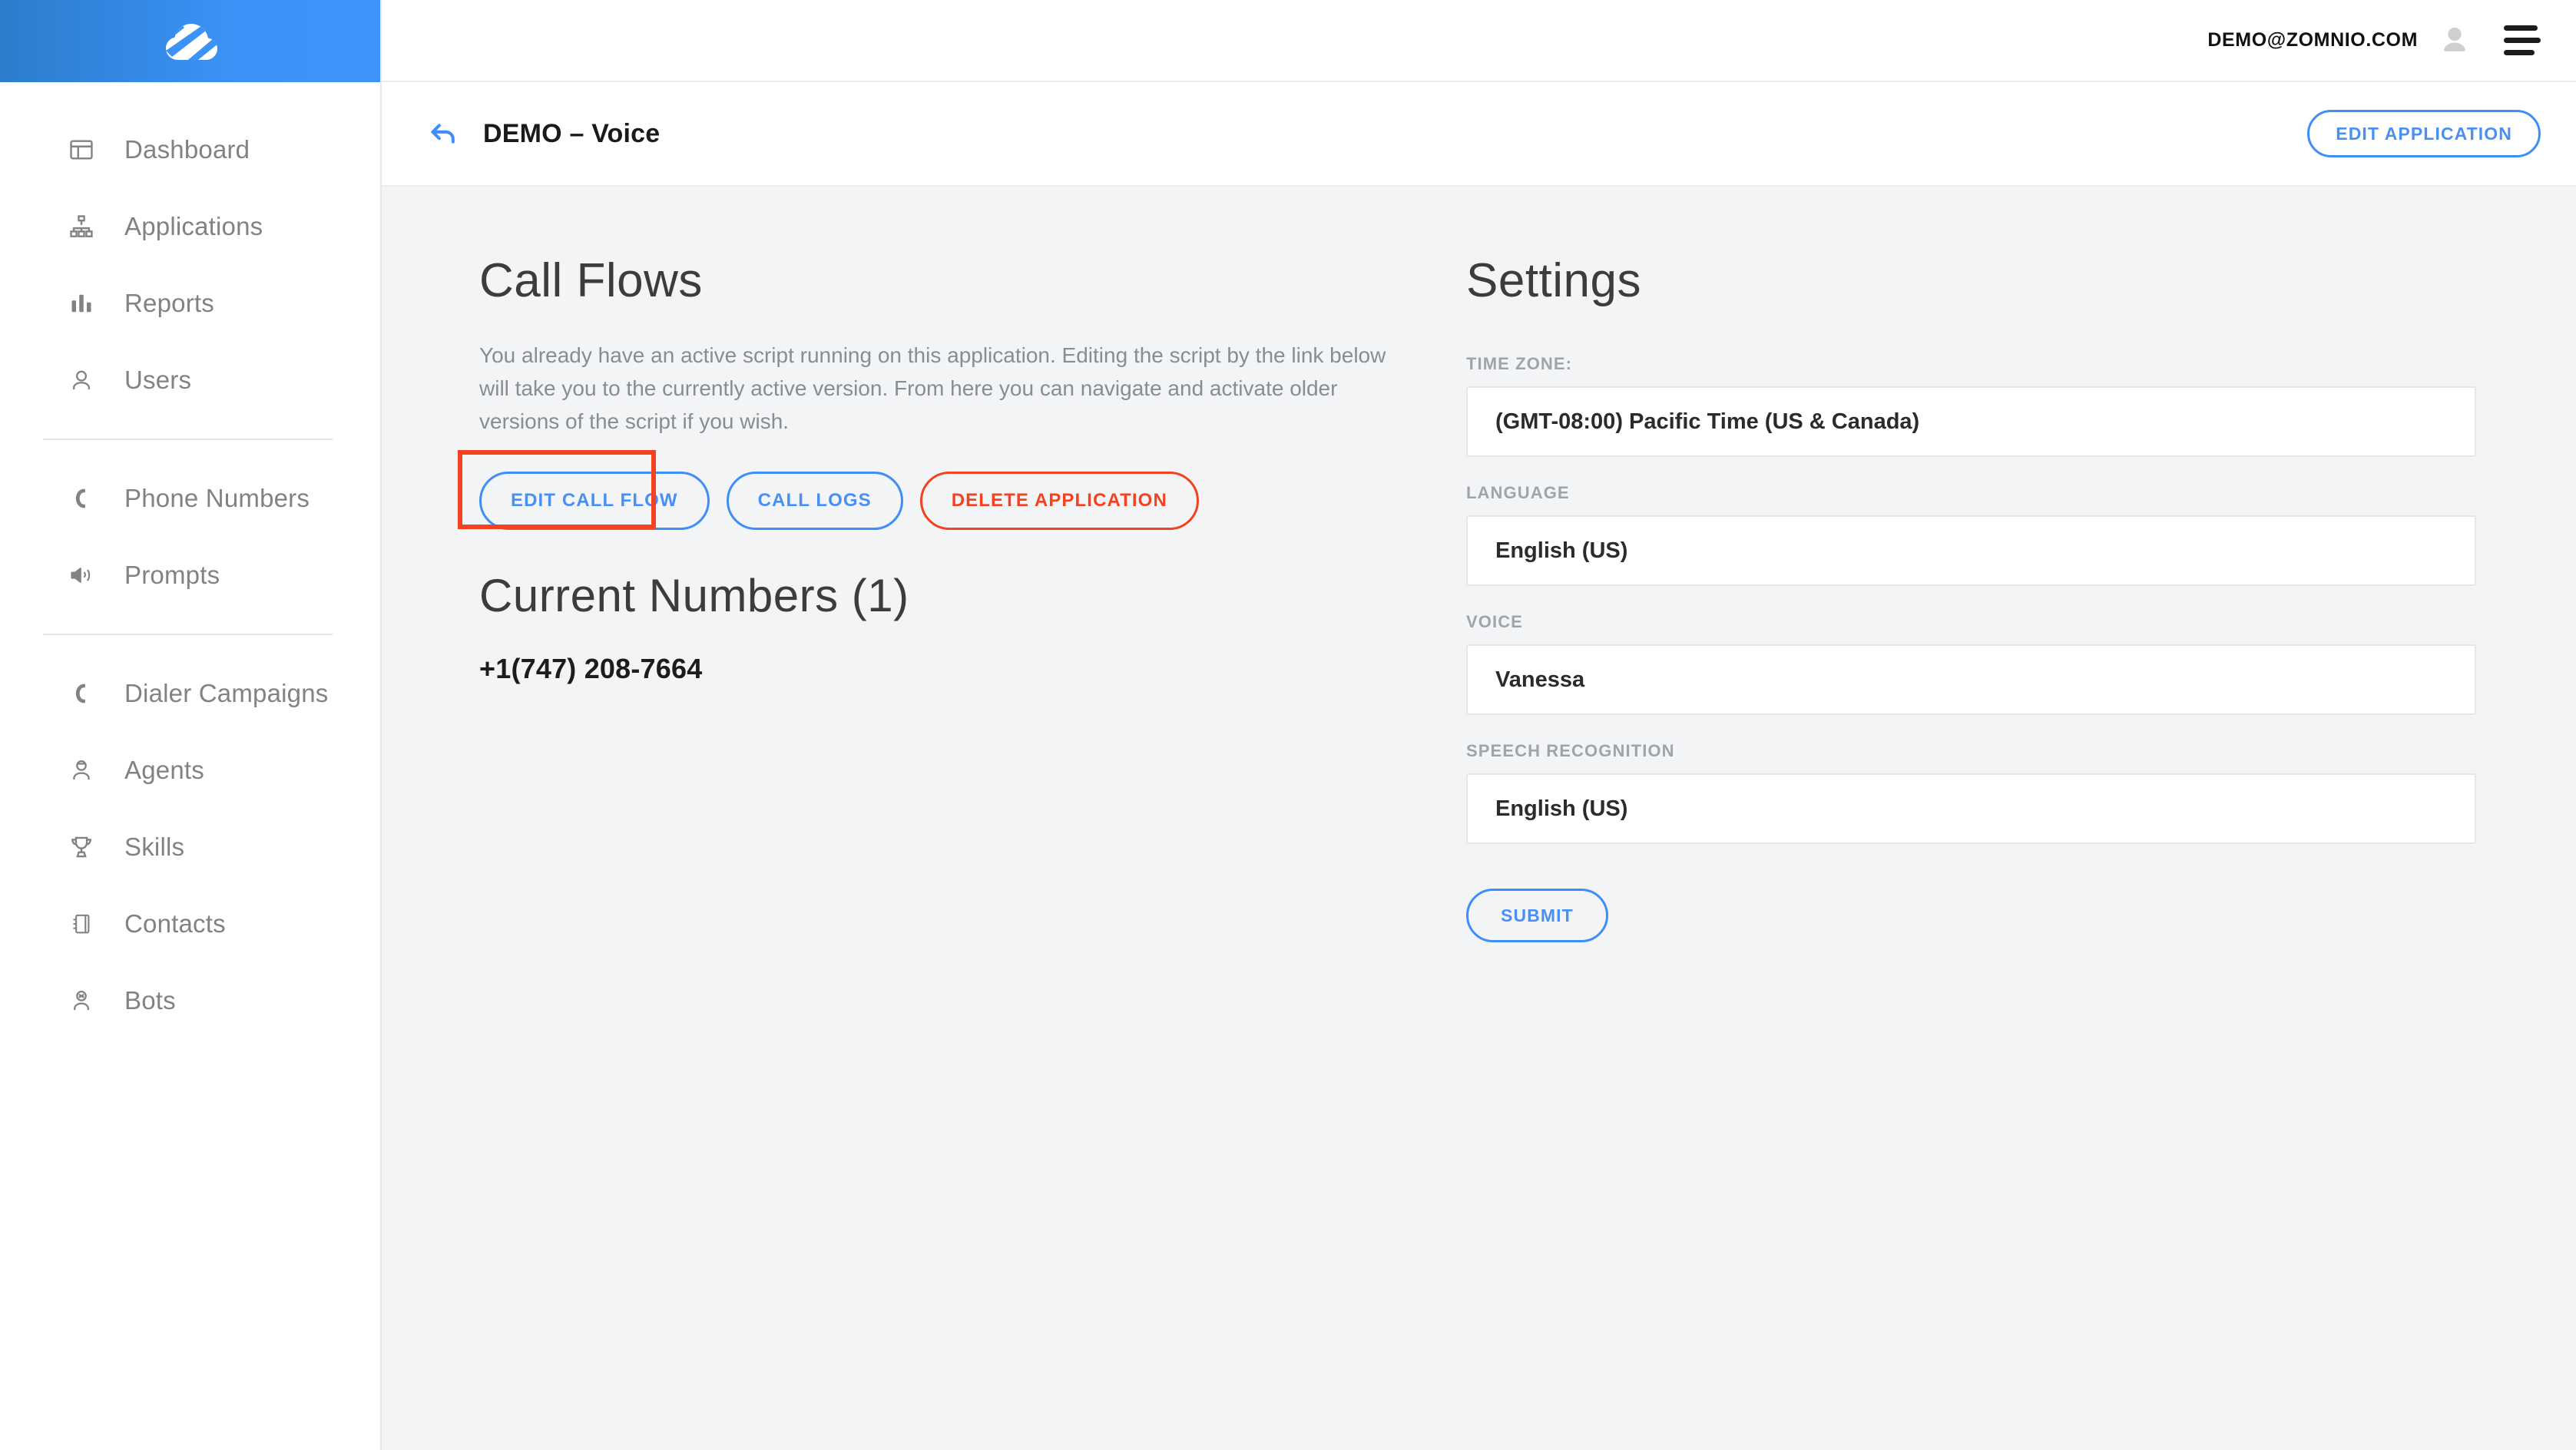  Describe the element at coordinates (2424, 133) in the screenshot. I see `edit-application-button: EDIT APPLICATION` at that location.